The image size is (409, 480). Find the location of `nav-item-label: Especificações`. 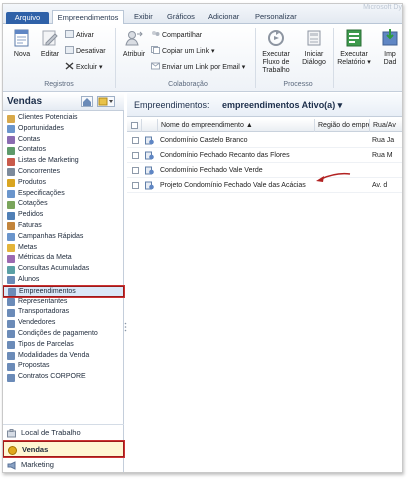

nav-item-label: Especificações is located at coordinates (41, 193).